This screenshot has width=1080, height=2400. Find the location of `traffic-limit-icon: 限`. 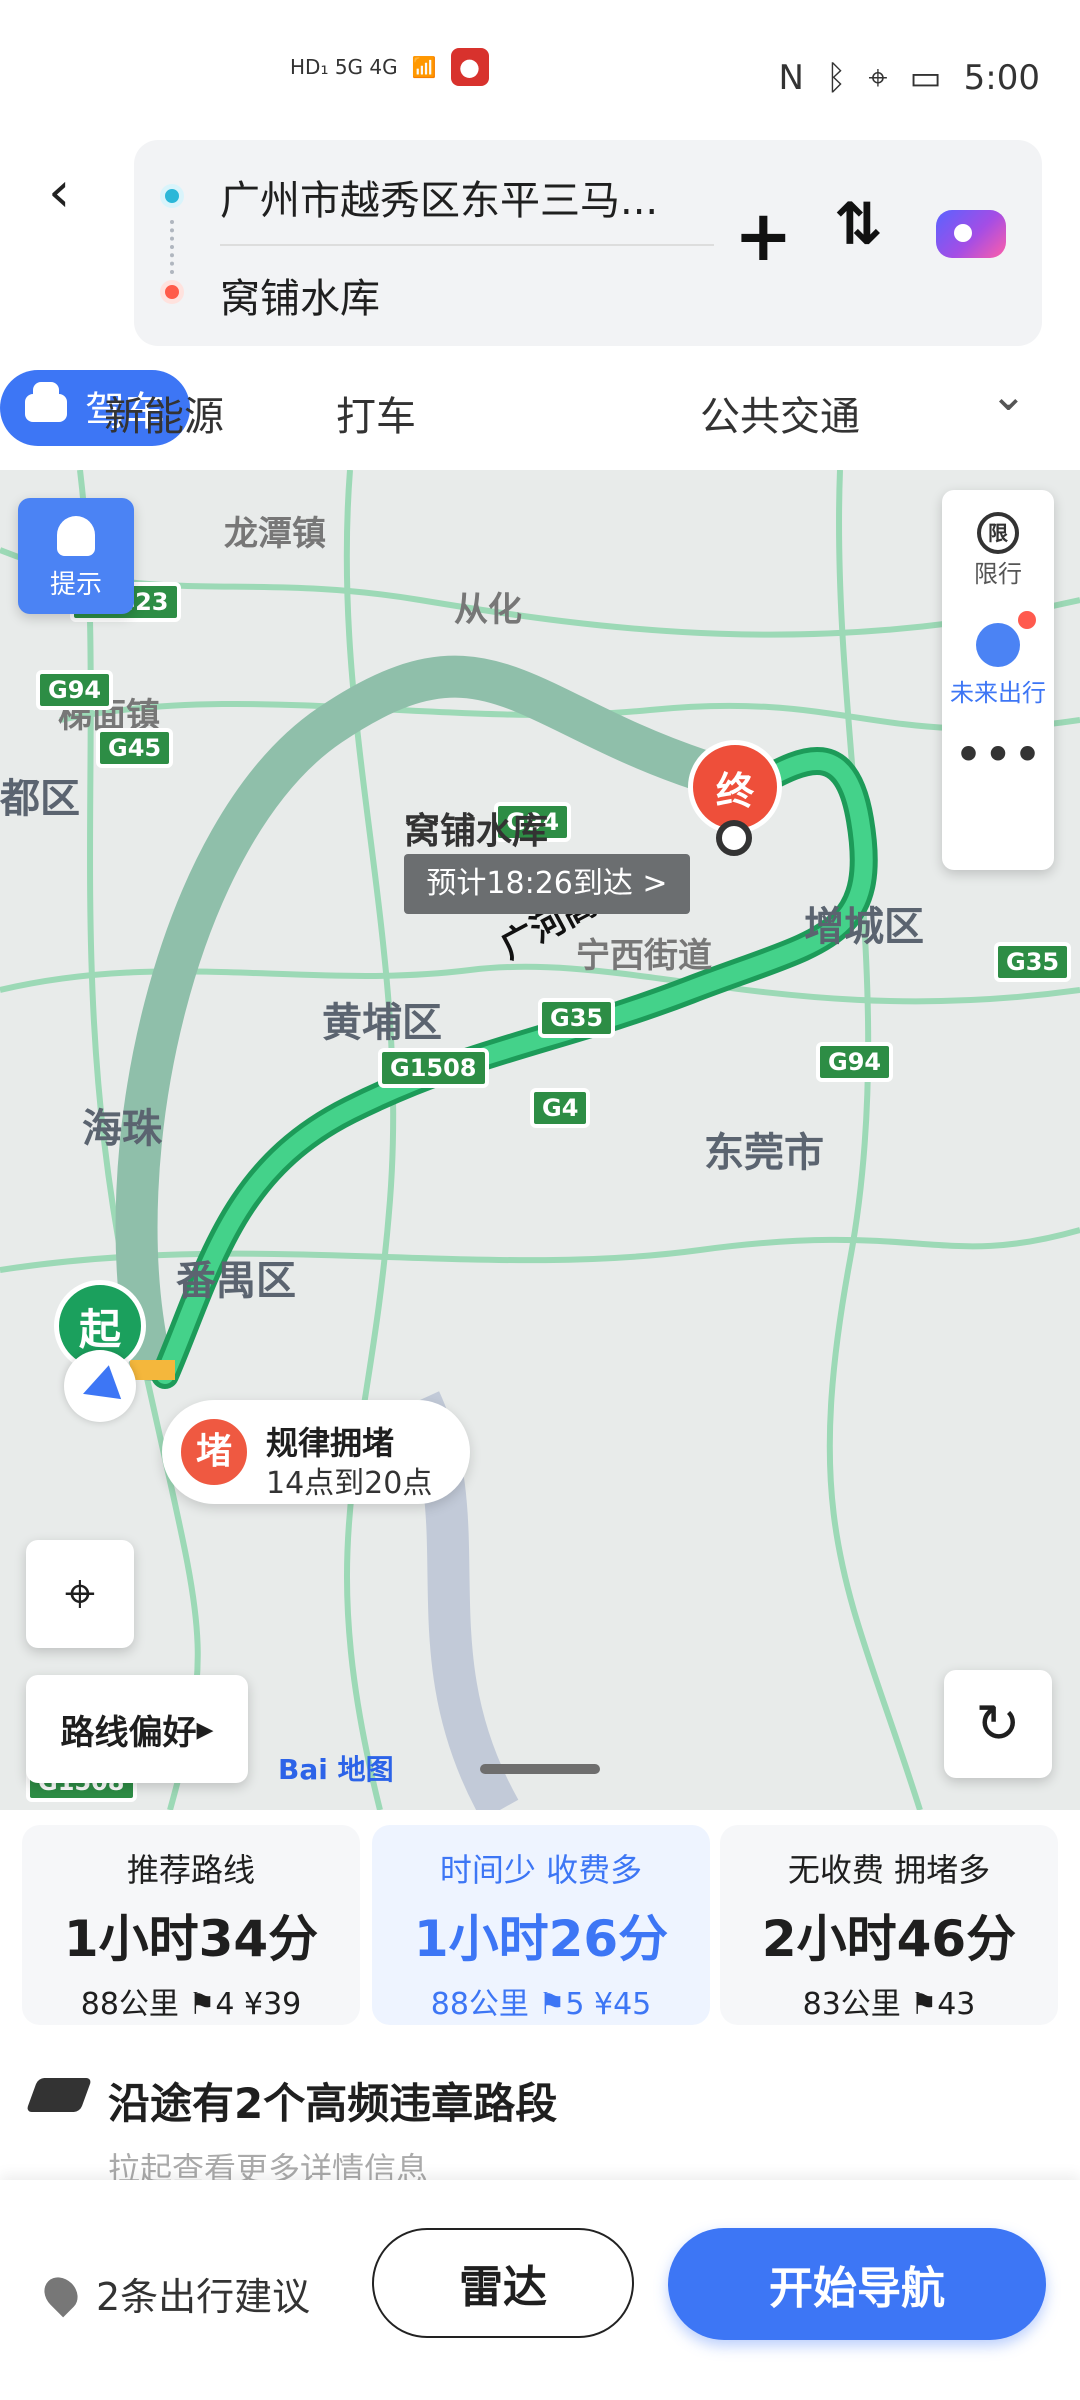

traffic-limit-icon: 限 is located at coordinates (998, 533).